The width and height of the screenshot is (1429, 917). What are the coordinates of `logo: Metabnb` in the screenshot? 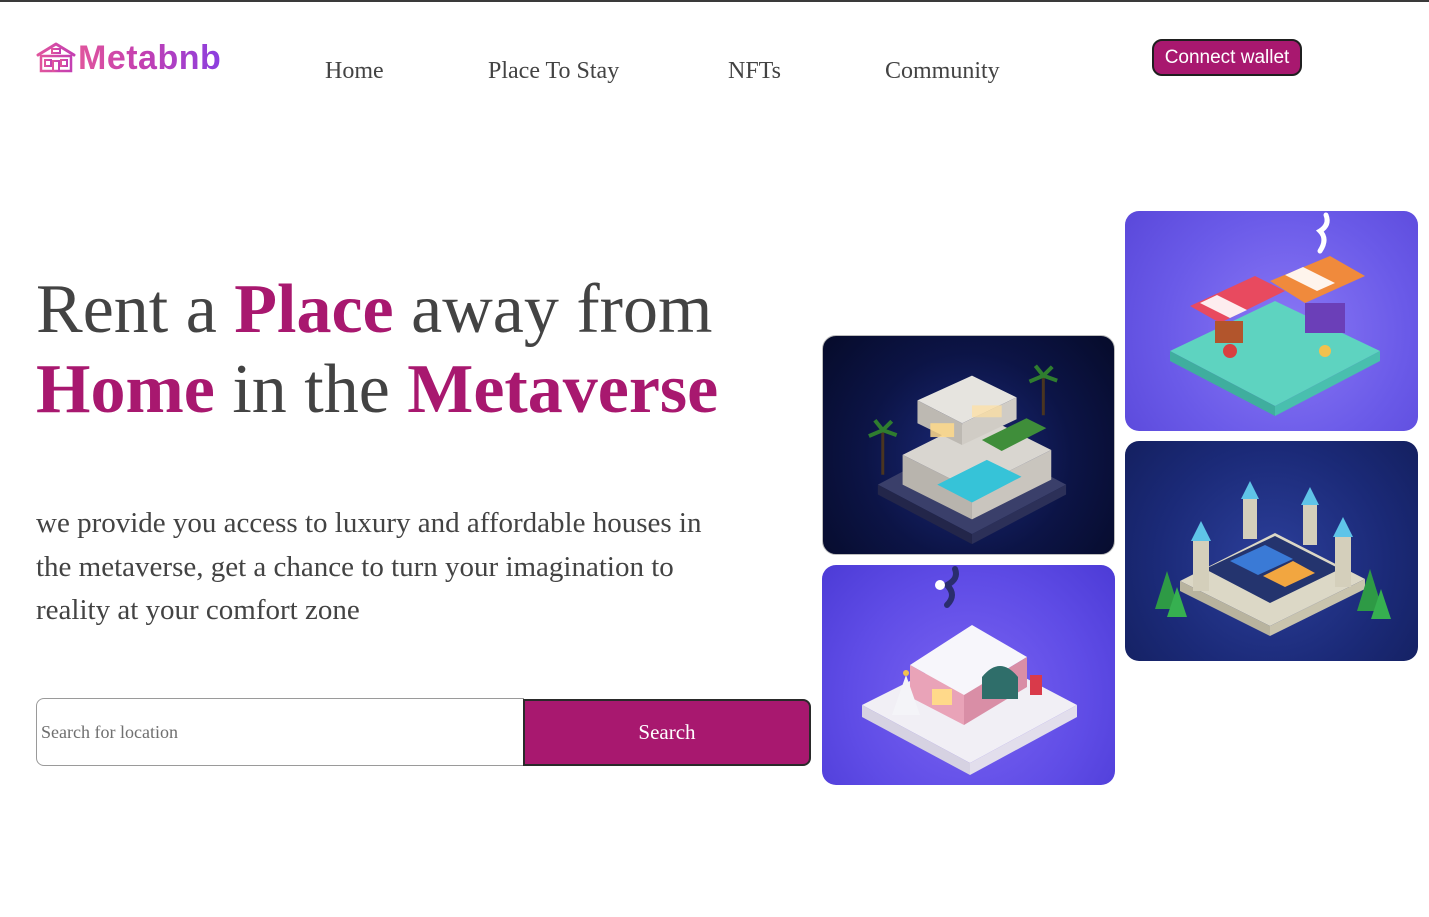 It's located at (128, 58).